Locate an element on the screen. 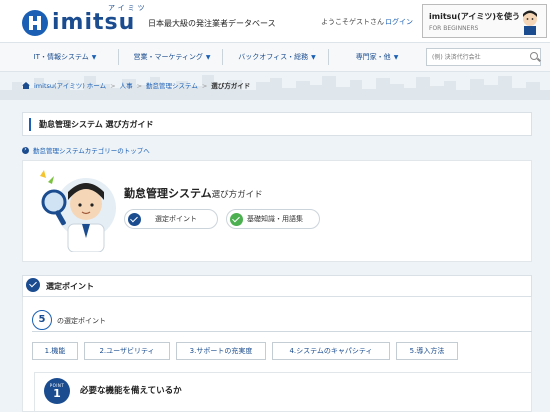 The width and height of the screenshot is (550, 412). selection-points-button: 選定ポイント is located at coordinates (171, 219).